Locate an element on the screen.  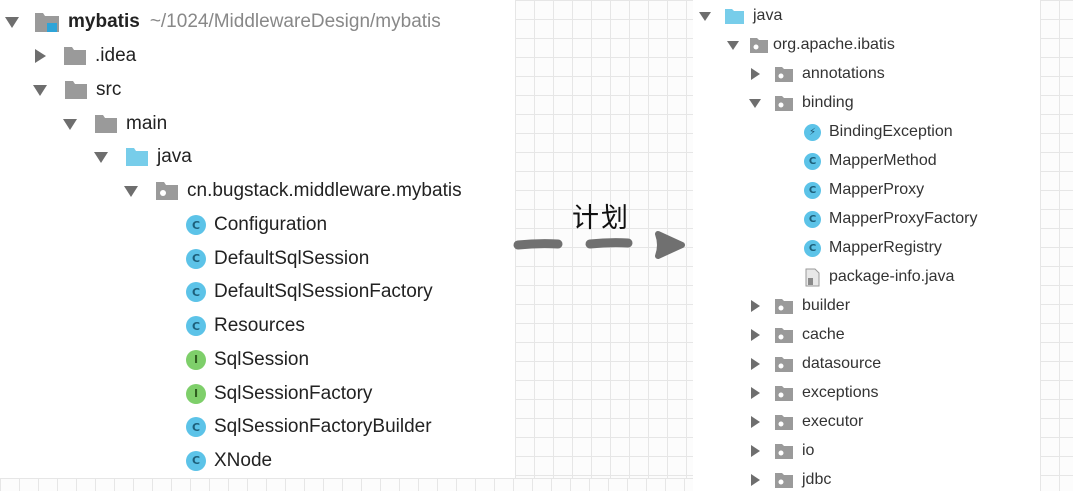
tree-row-folder: executor is located at coordinates (807, 422).